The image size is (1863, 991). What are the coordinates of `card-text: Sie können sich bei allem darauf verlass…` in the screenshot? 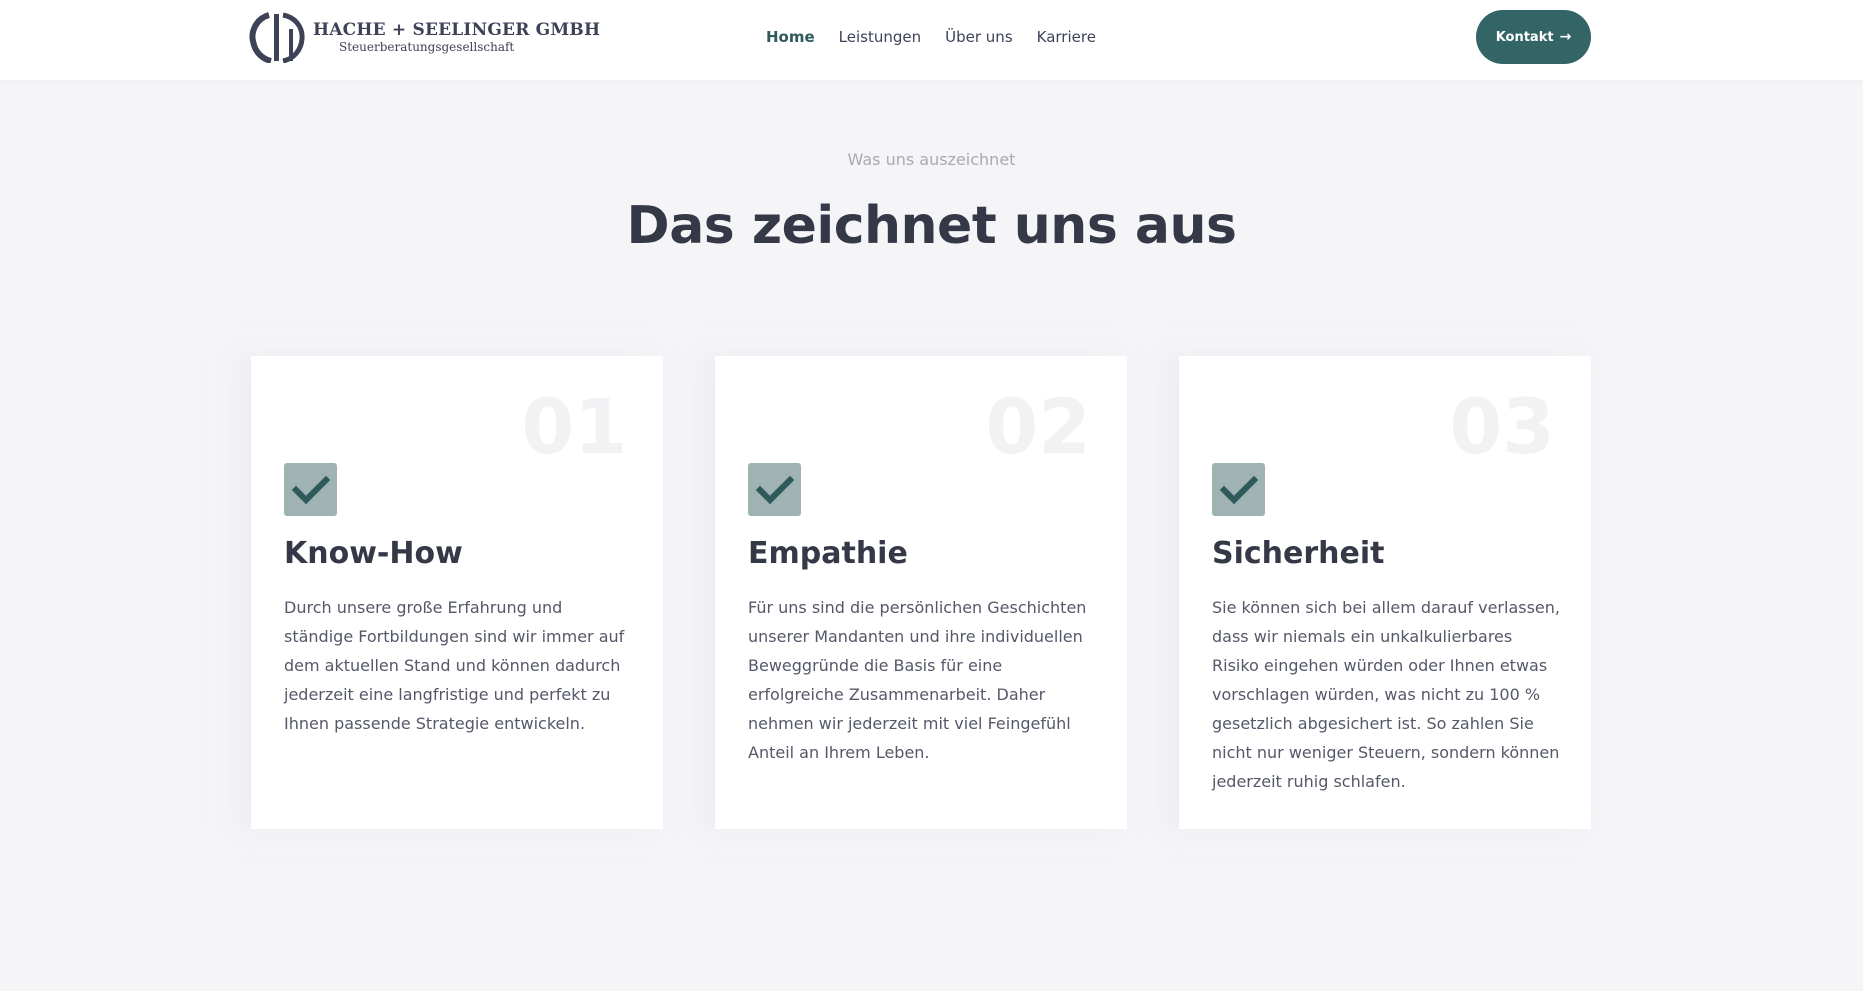 It's located at (1386, 694).